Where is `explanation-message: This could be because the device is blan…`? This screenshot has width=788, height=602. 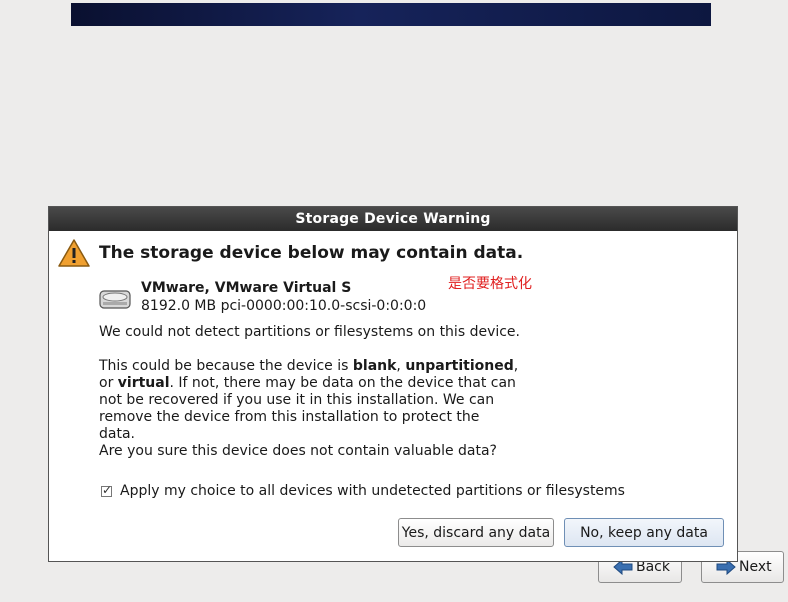
explanation-message: This could be because the device is blan… is located at coordinates (309, 400).